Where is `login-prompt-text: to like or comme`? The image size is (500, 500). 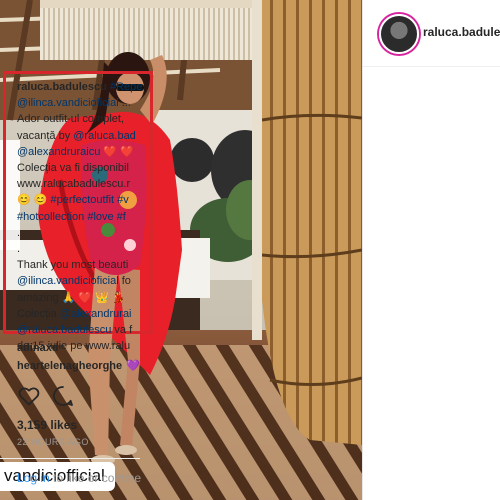
login-prompt-text: to like or comme is located at coordinates (95, 478).